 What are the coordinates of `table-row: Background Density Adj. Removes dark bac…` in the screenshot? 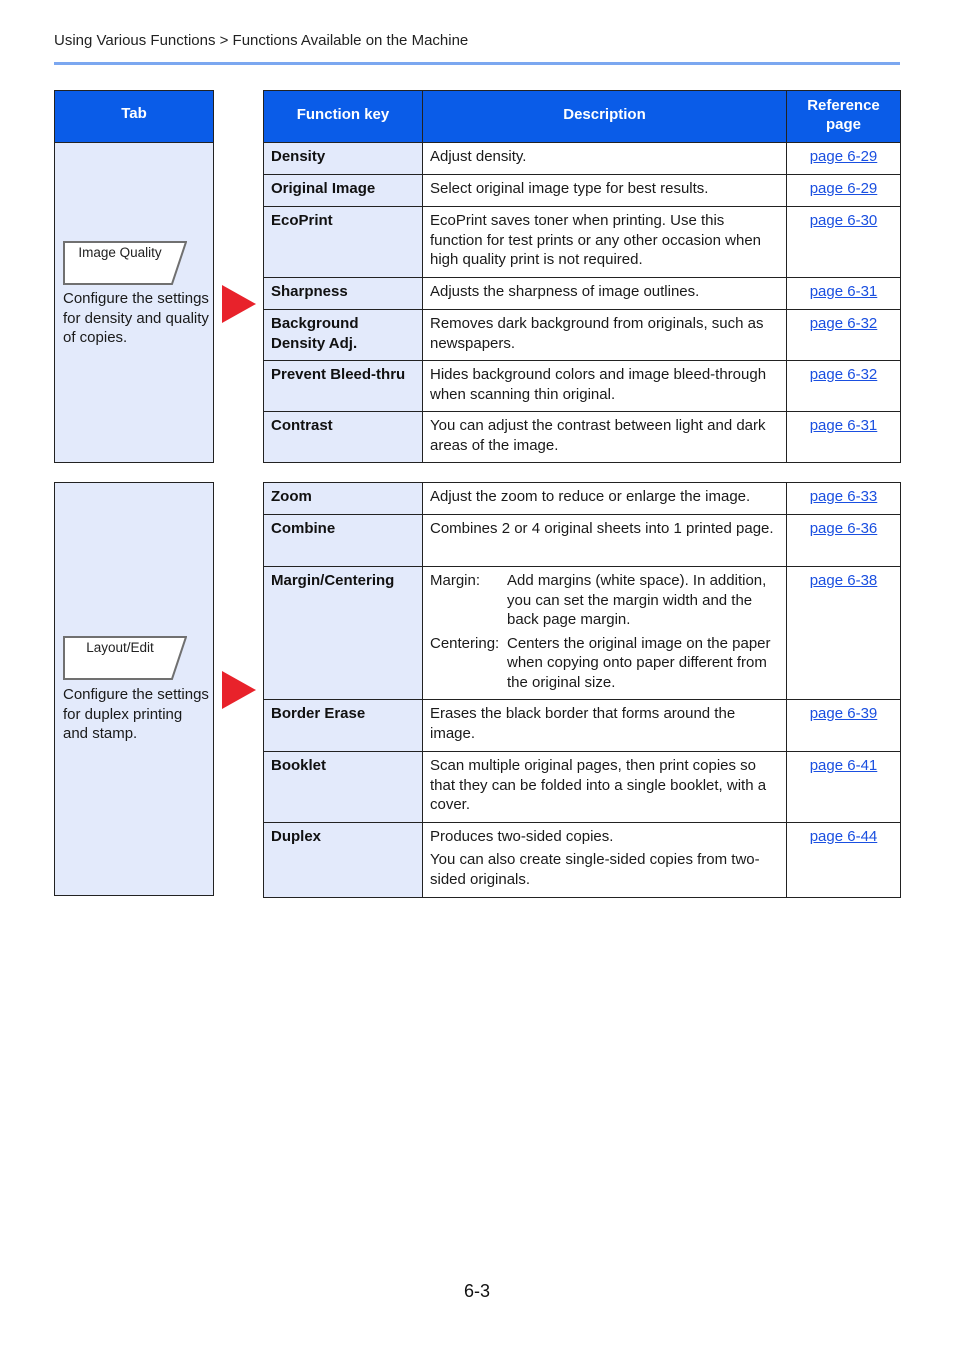 It's located at (582, 335).